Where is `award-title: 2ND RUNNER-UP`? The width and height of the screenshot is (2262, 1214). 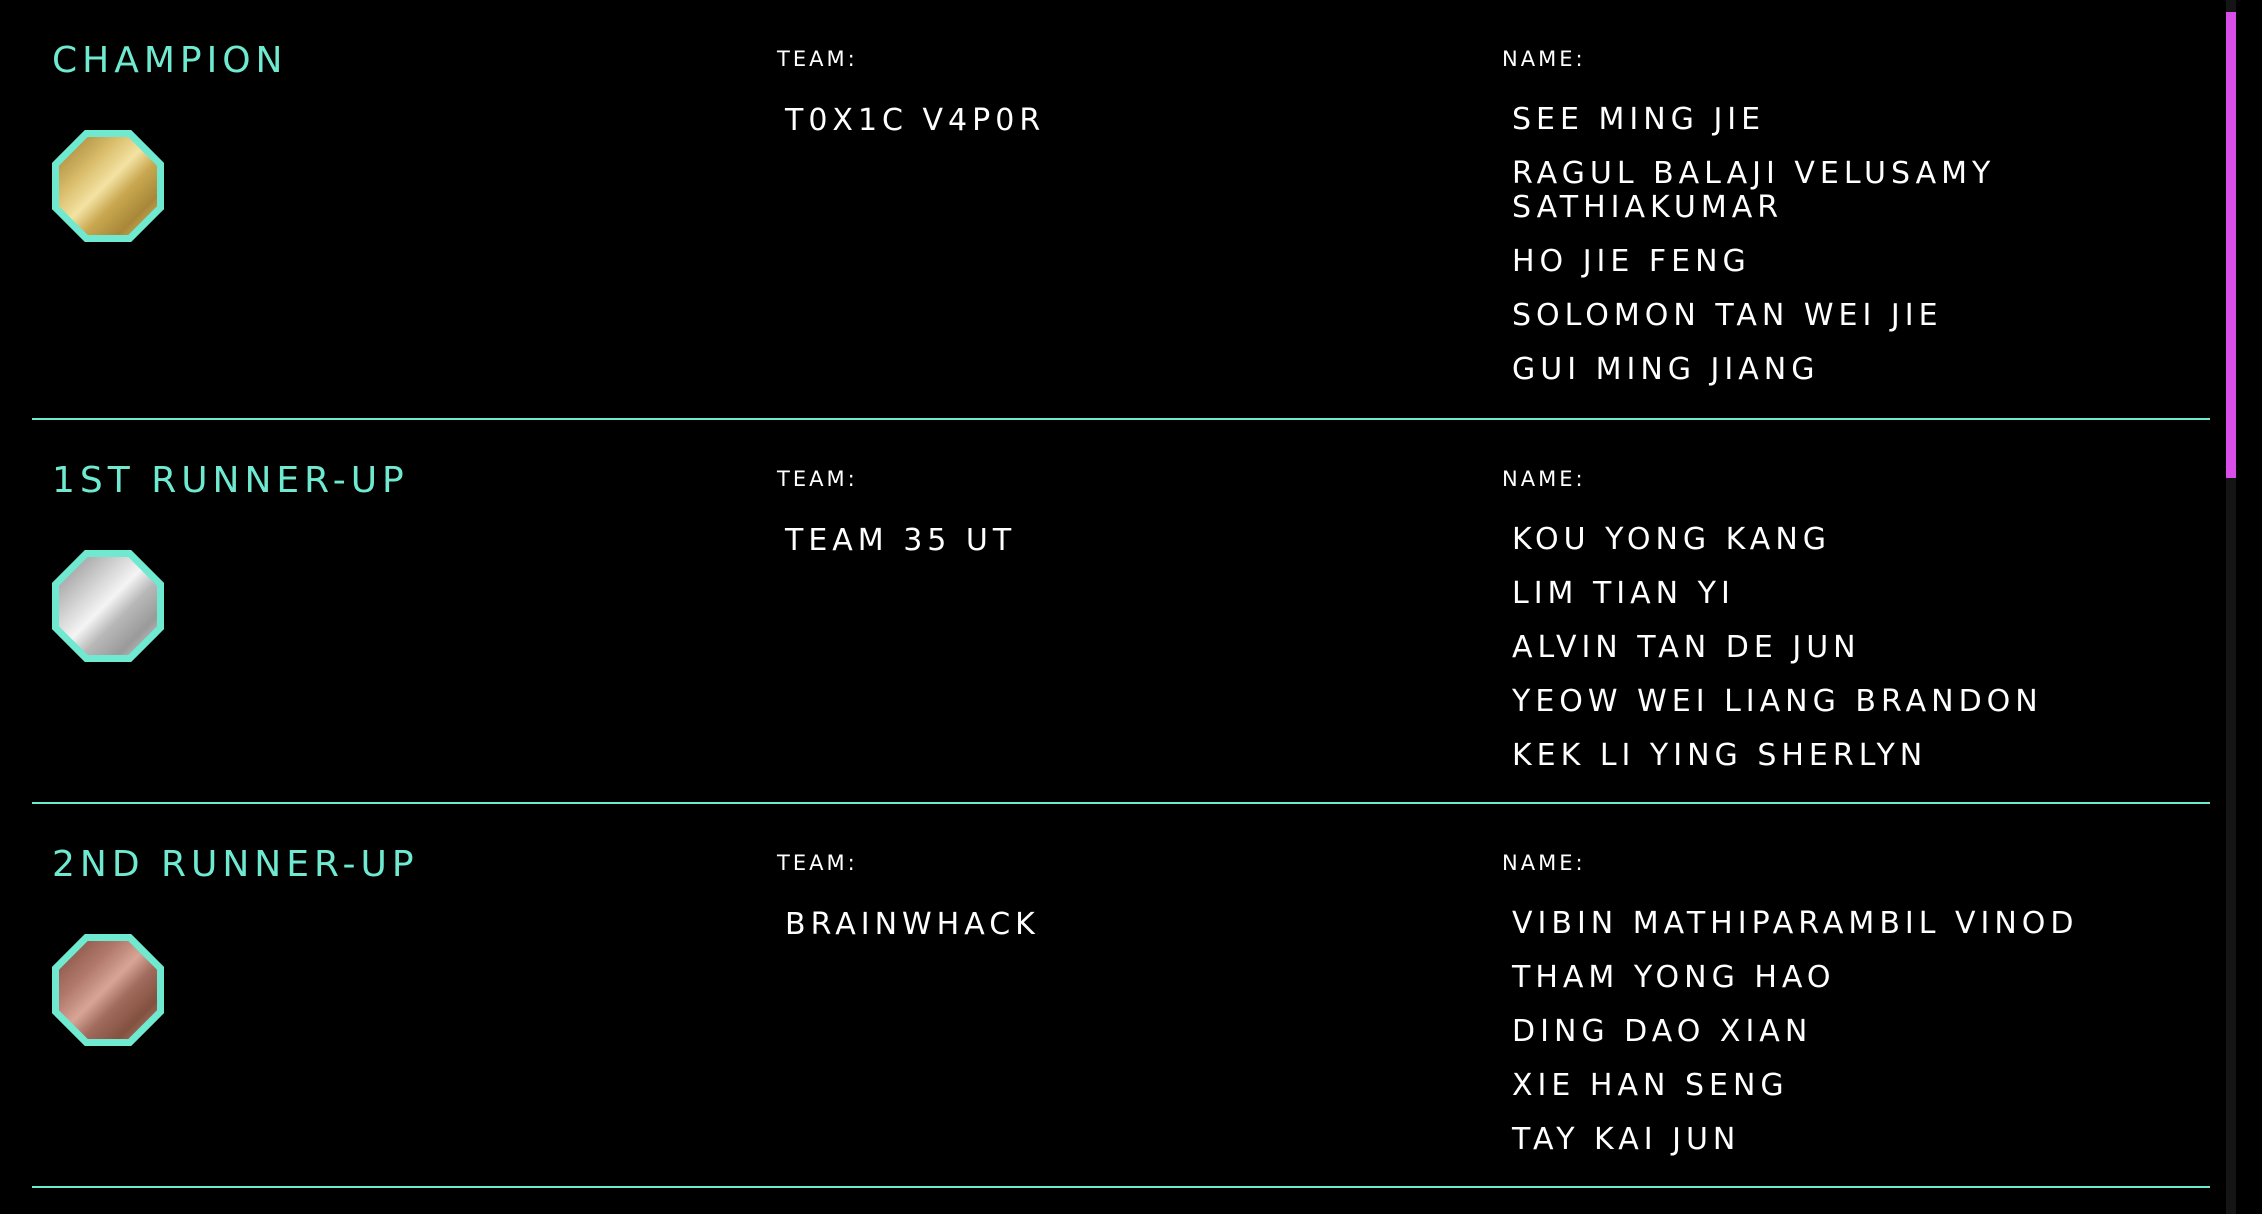
award-title: 2ND RUNNER-UP is located at coordinates (235, 864).